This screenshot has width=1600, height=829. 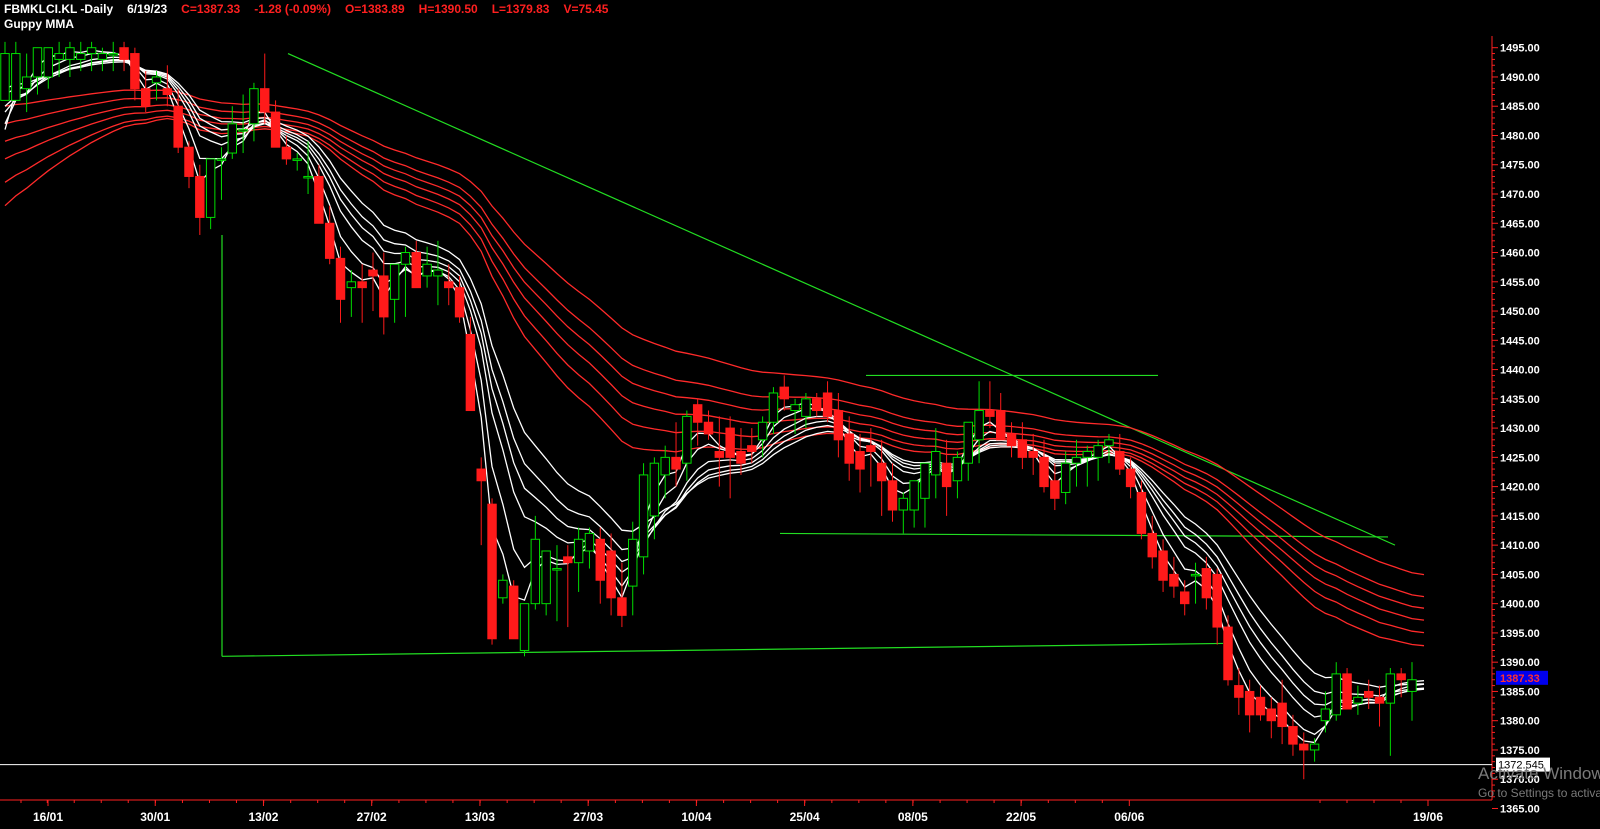 What do you see at coordinates (1520, 692) in the screenshot?
I see `price-tick-label: 1385.00` at bounding box center [1520, 692].